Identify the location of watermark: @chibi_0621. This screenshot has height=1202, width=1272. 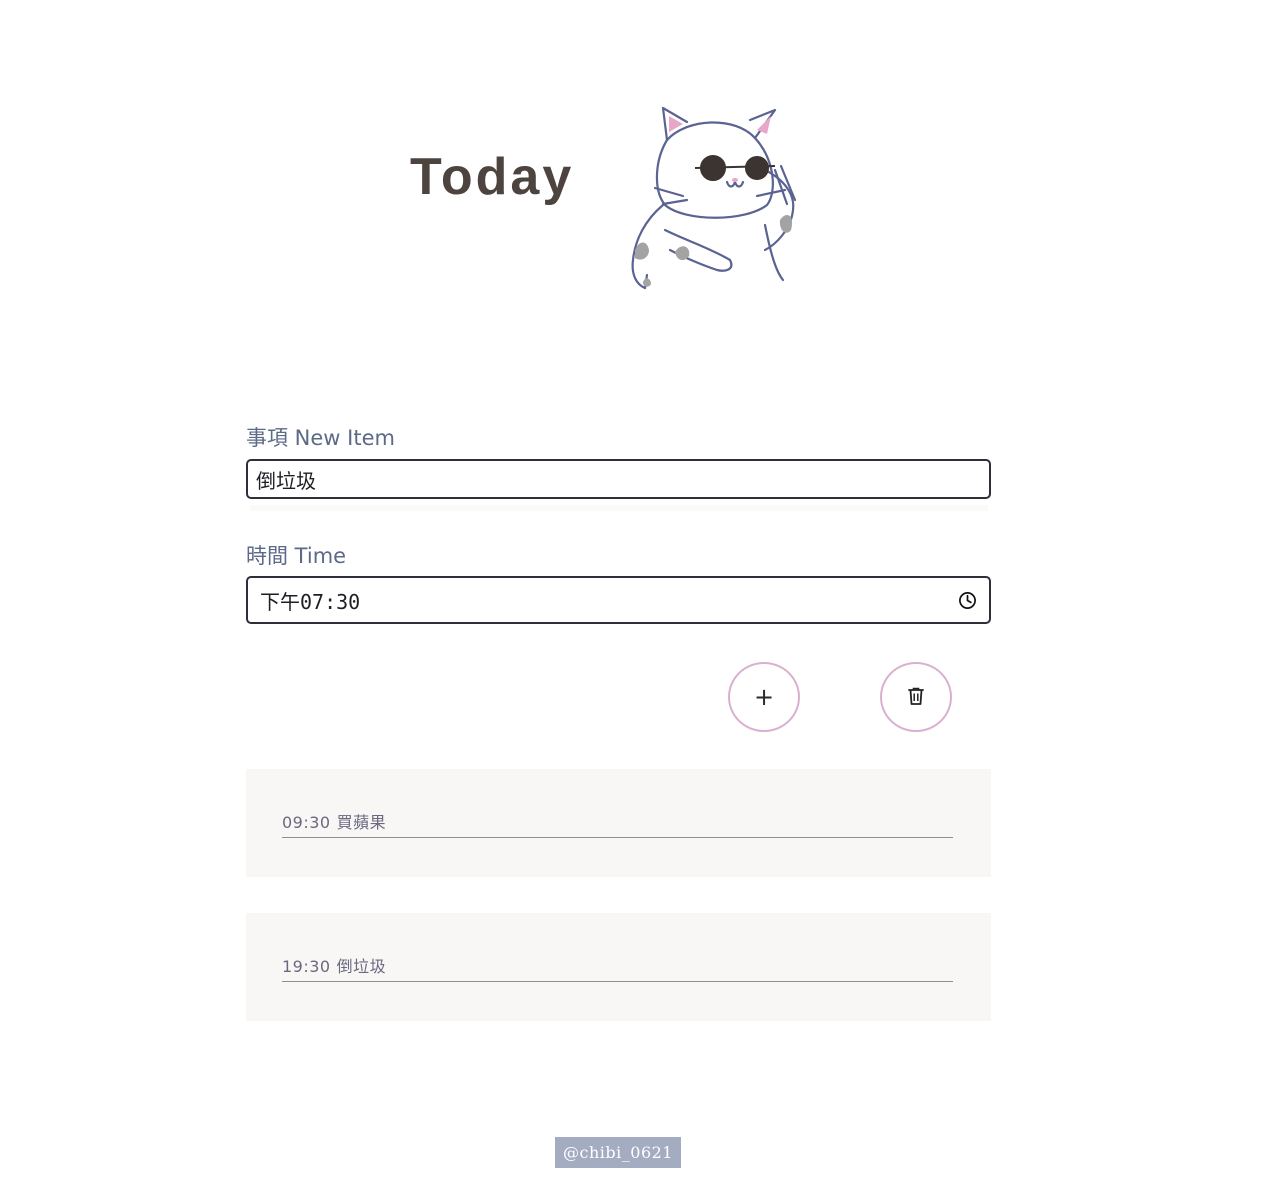
(618, 1152).